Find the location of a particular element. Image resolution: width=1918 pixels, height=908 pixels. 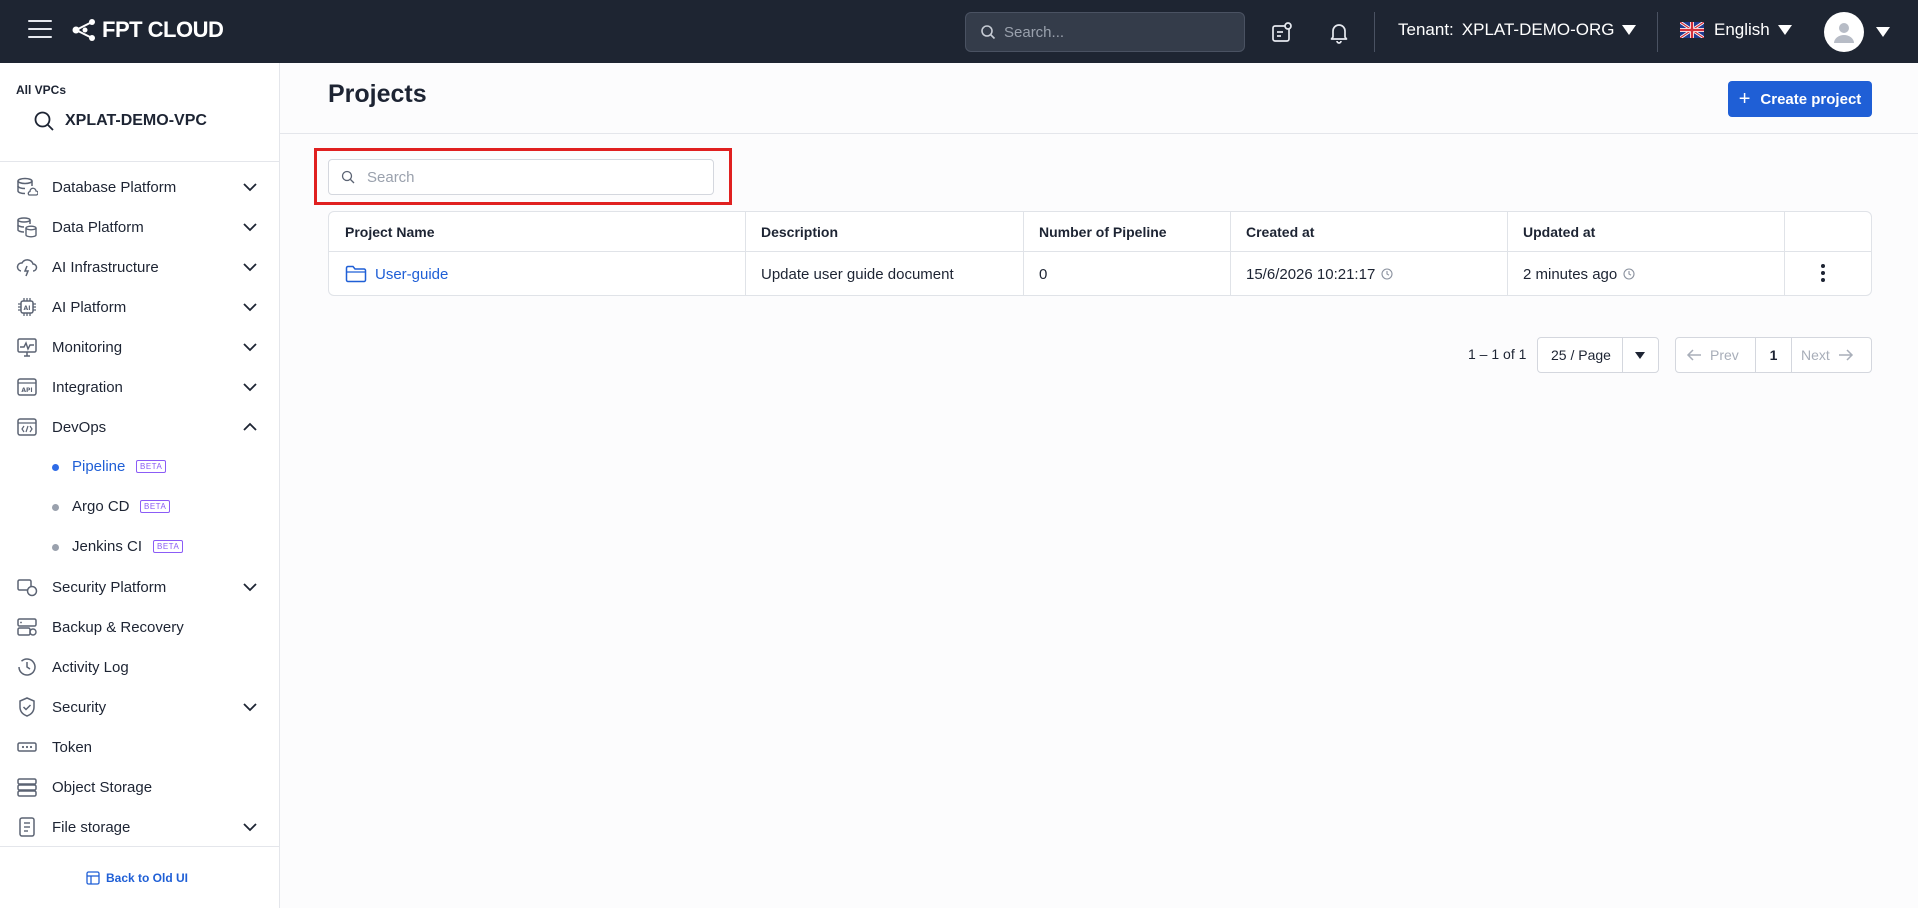

sidebar-item-devops: DevOps is located at coordinates (140, 427).